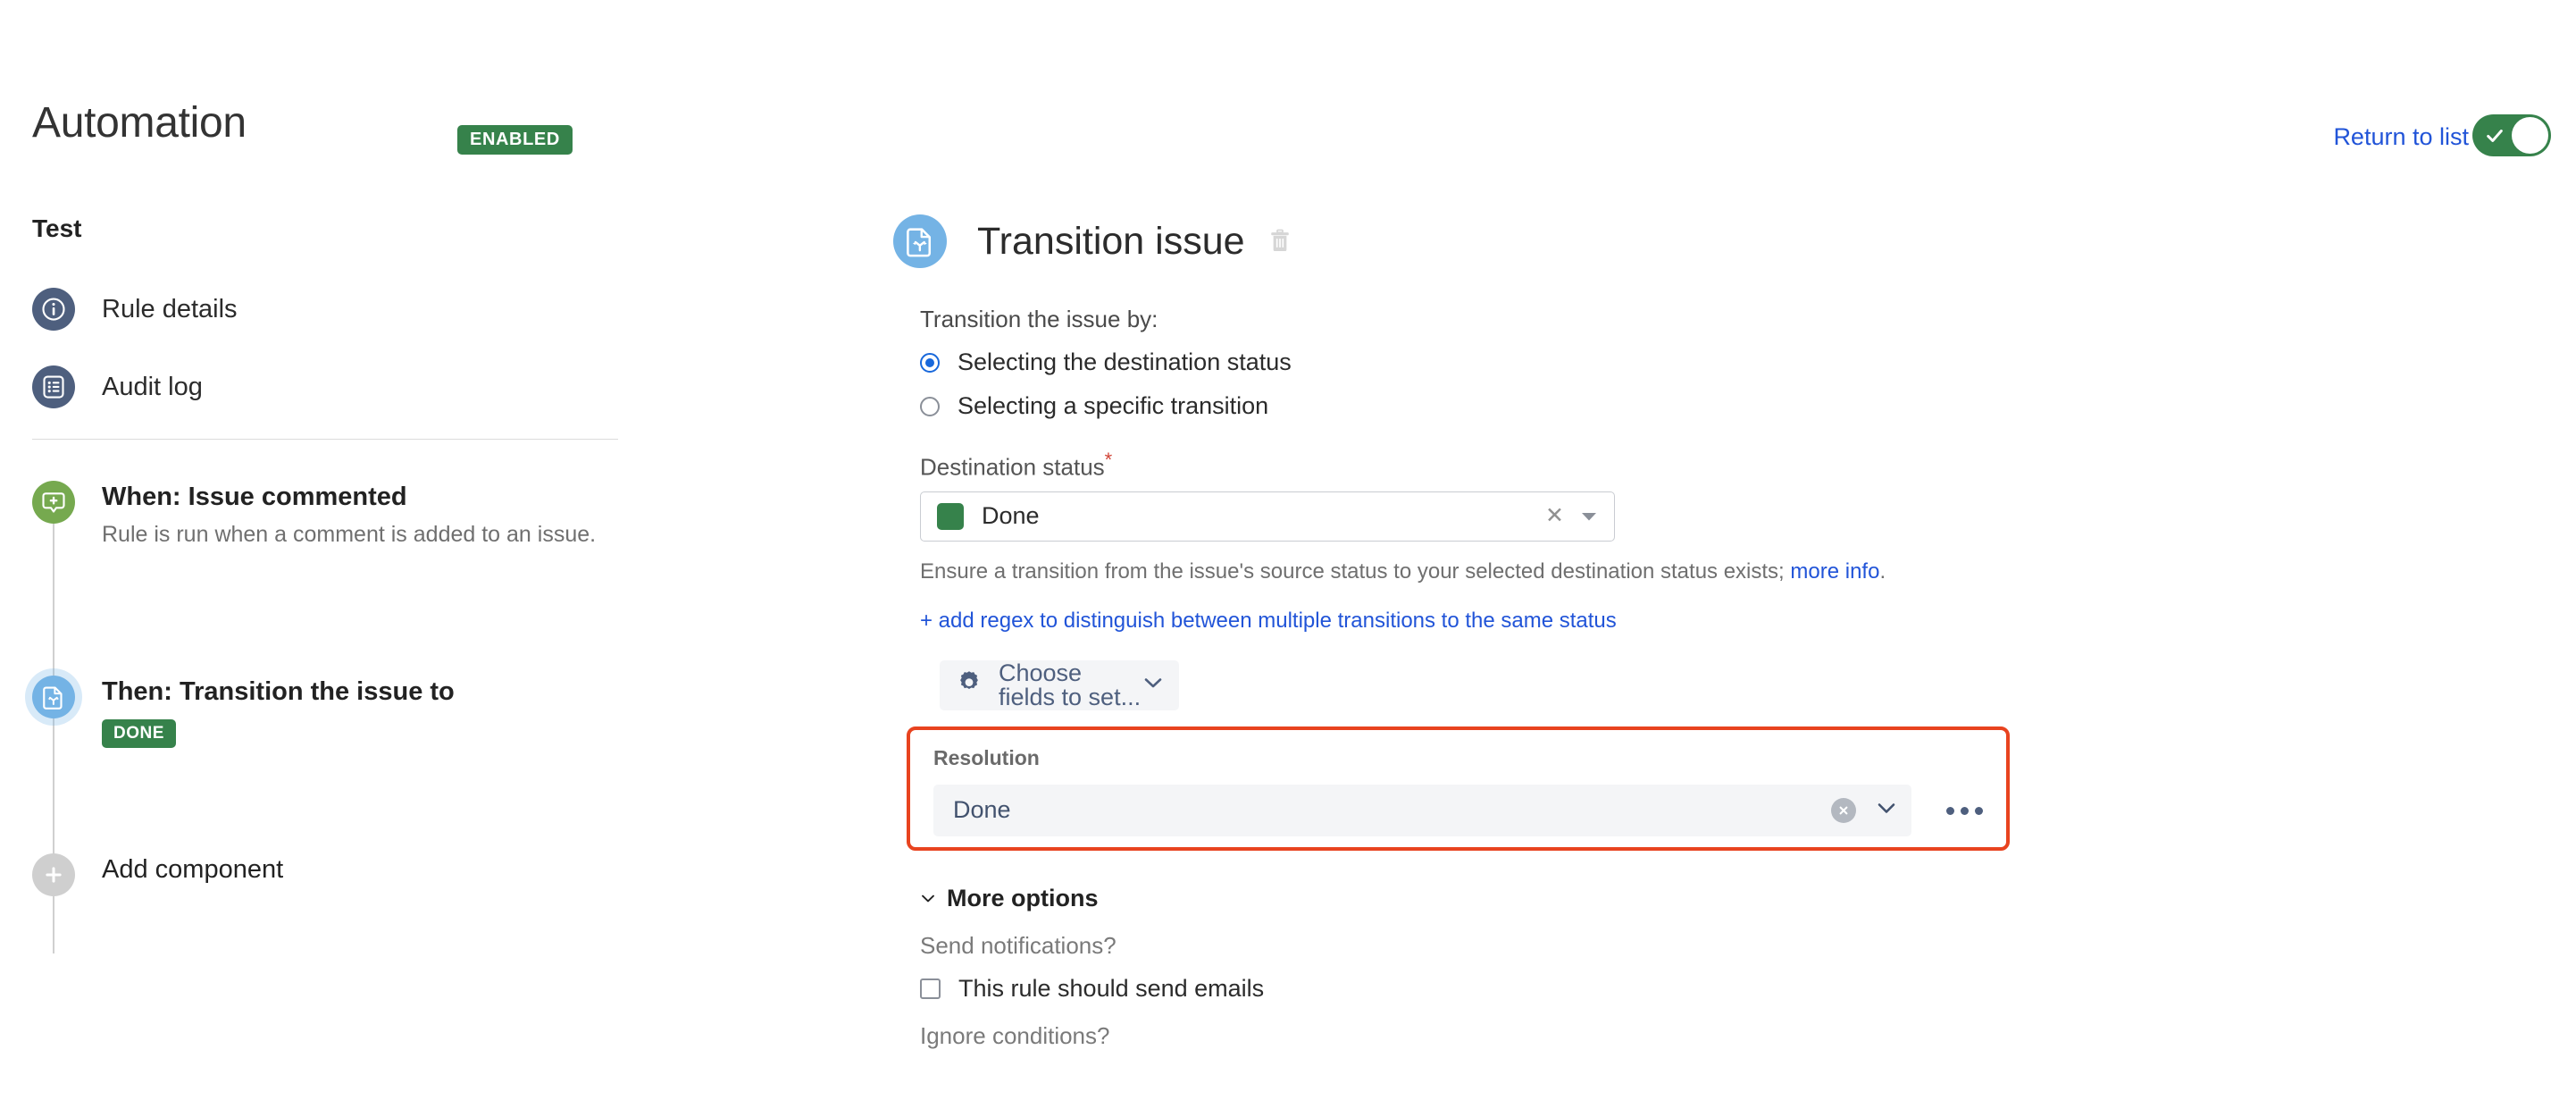 The height and width of the screenshot is (1117, 2576). What do you see at coordinates (931, 988) in the screenshot?
I see `send-emails-checkbox` at bounding box center [931, 988].